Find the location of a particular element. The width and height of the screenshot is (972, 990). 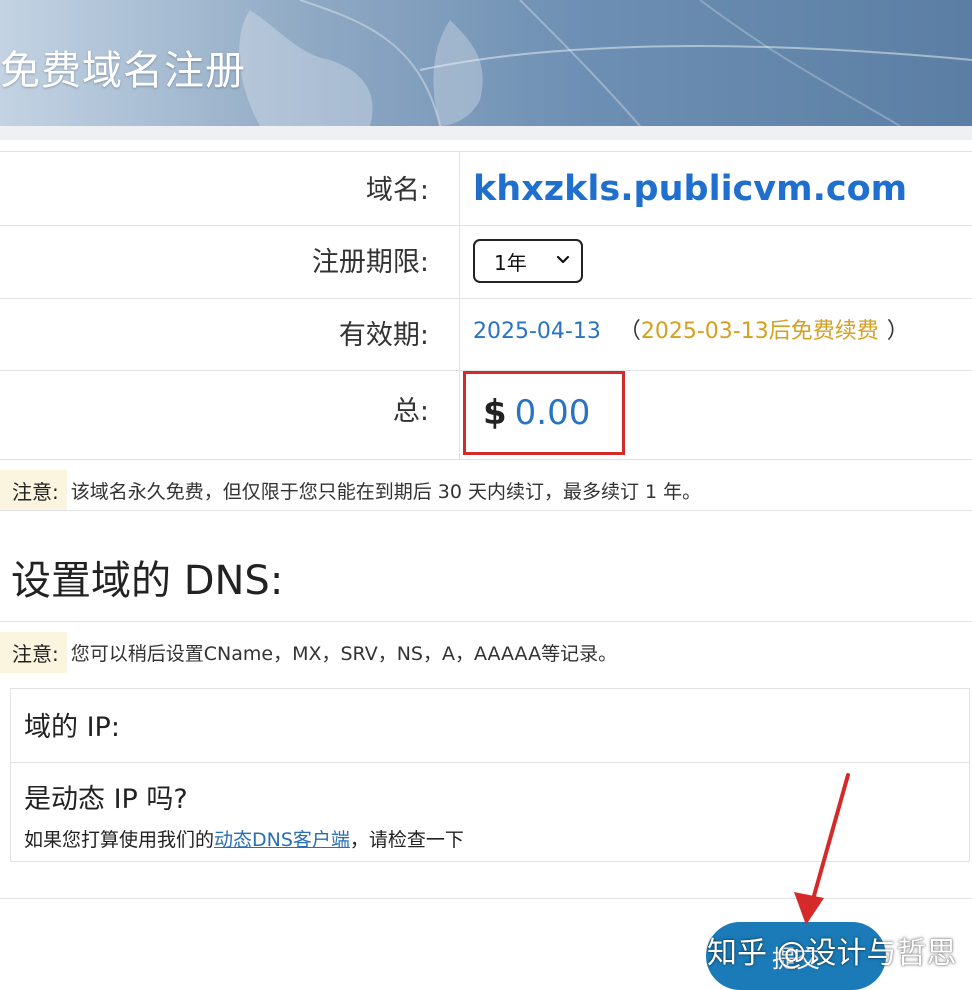

panel-separator is located at coordinates (490, 762).